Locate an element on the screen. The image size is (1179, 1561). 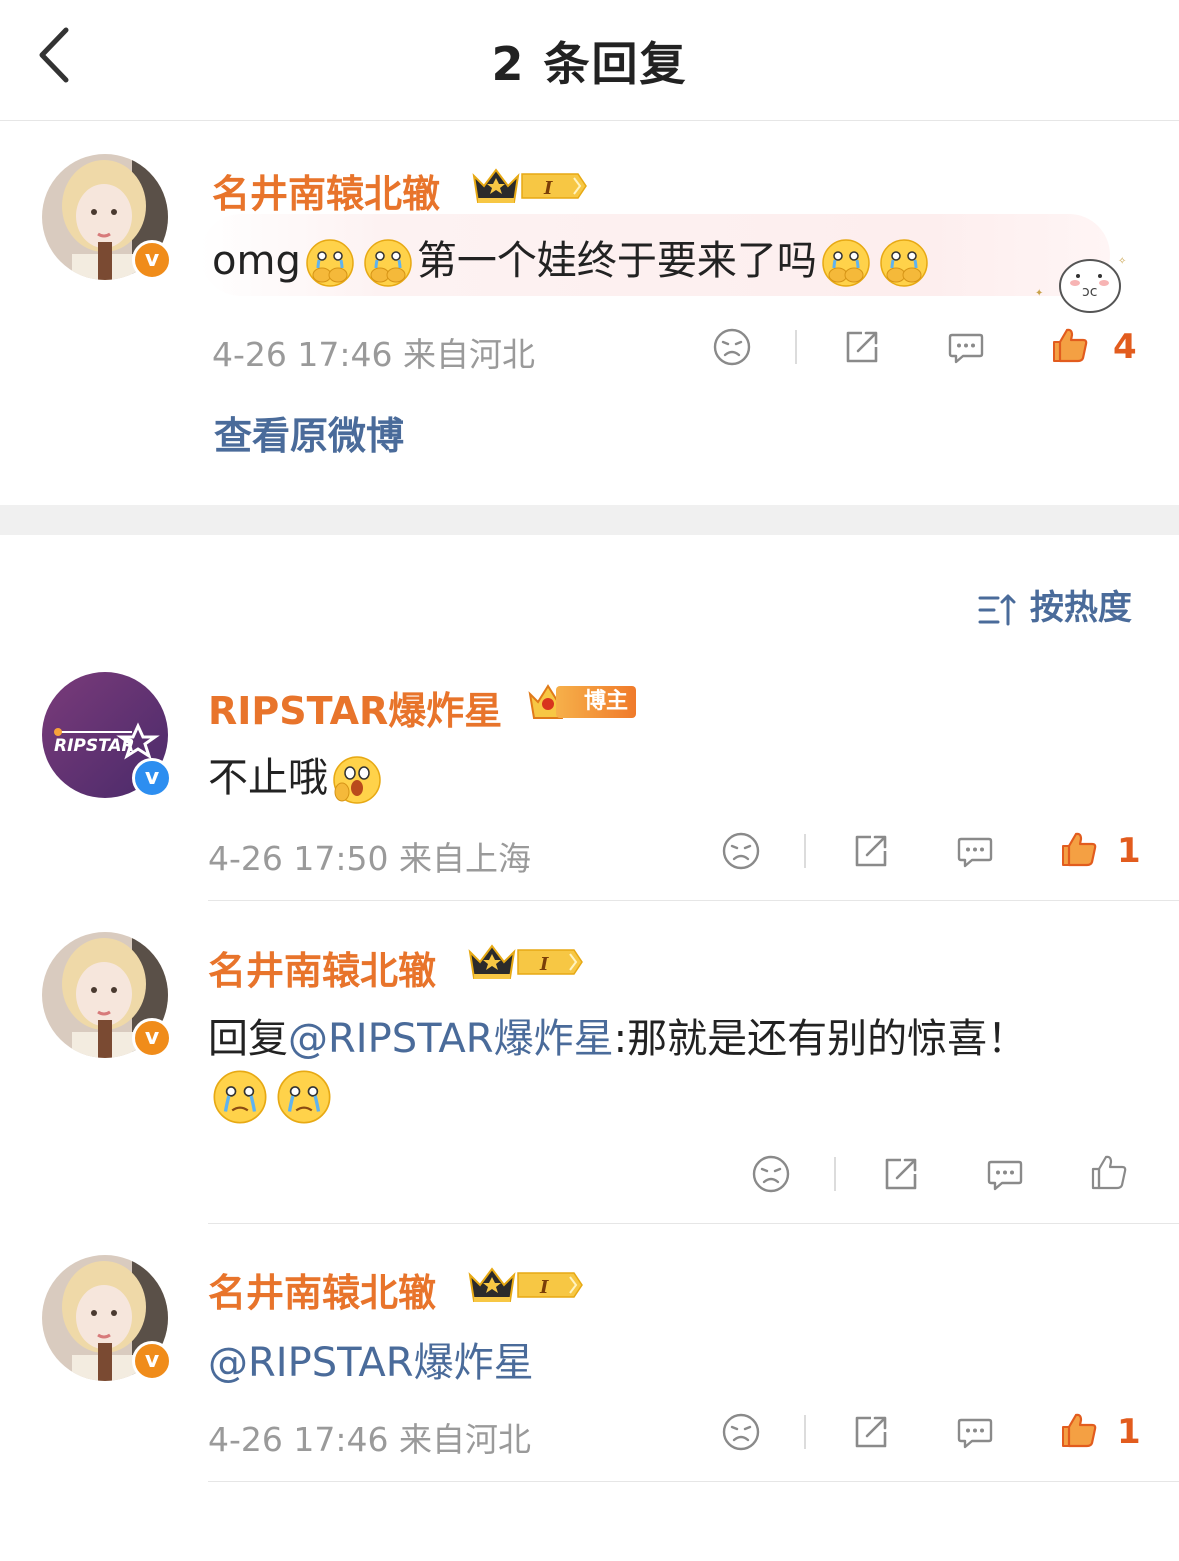
location: 来自上海 is located at coordinates (465, 858).